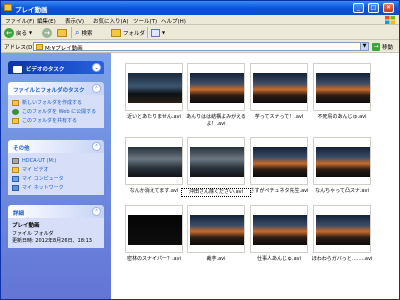 This screenshot has width=400, height=300. I want to click on file-item: 仕事人あんじゅ.avi, so click(280, 237).